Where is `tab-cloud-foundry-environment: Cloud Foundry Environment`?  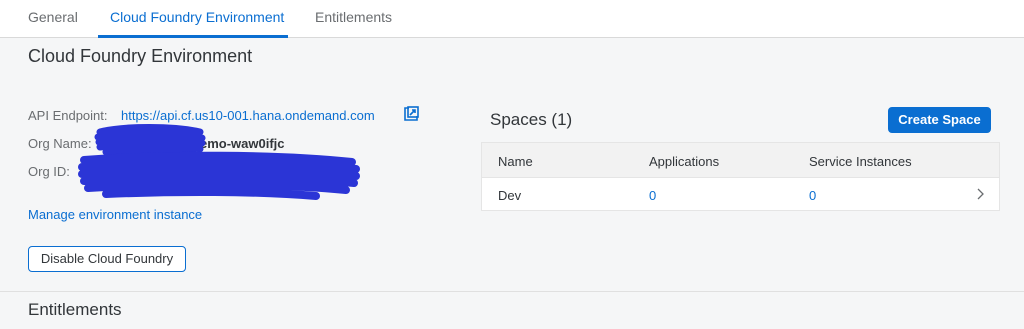
tab-cloud-foundry-environment: Cloud Foundry Environment is located at coordinates (193, 19).